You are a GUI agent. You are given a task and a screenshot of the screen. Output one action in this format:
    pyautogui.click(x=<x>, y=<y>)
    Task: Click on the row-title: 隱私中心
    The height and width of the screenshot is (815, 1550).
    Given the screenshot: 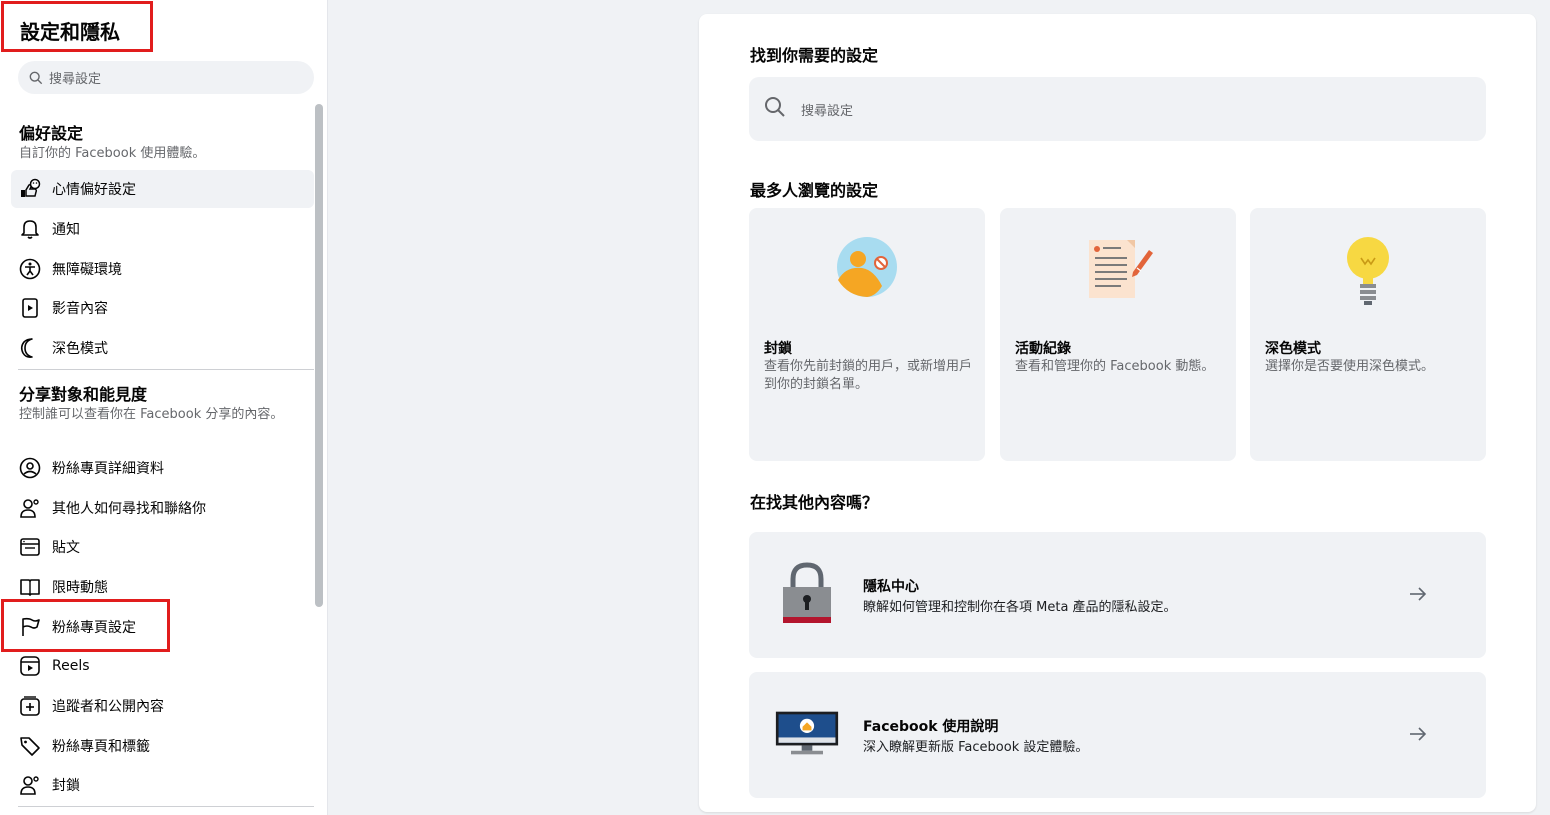 What is the action you would take?
    pyautogui.click(x=891, y=587)
    